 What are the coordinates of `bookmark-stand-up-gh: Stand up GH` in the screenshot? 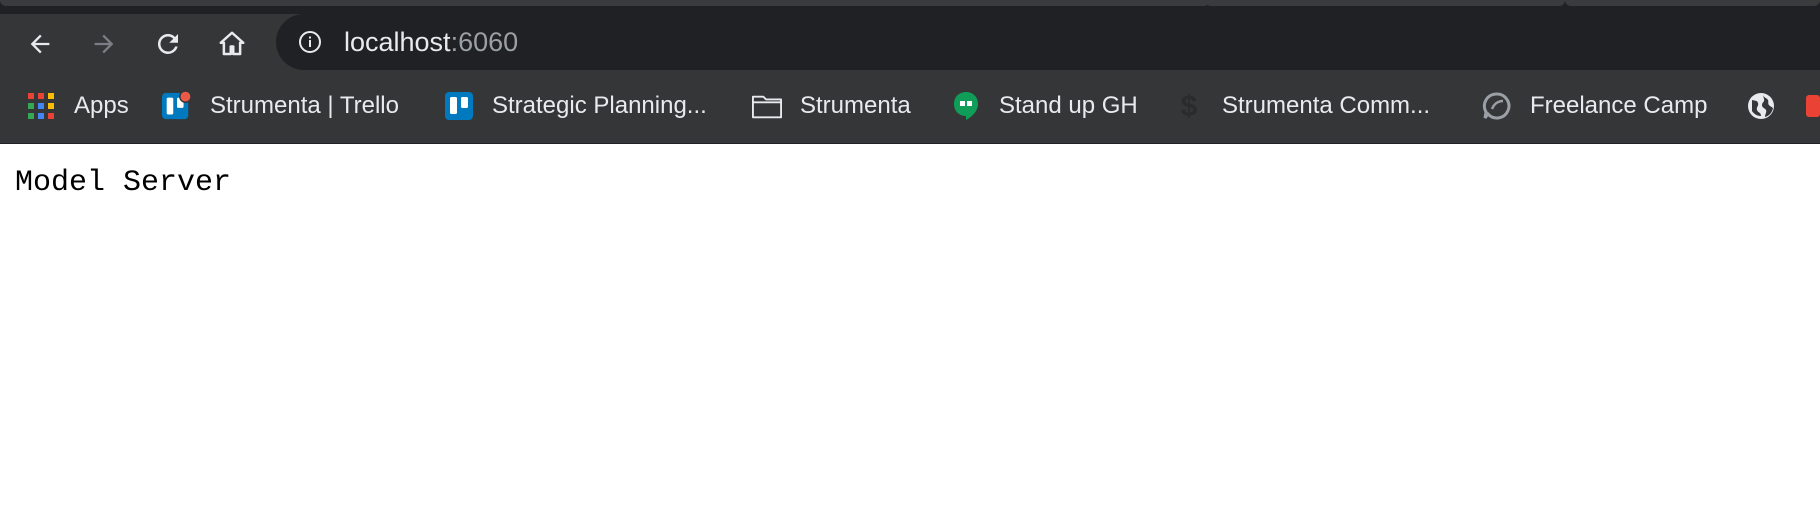 It's located at (1044, 106).